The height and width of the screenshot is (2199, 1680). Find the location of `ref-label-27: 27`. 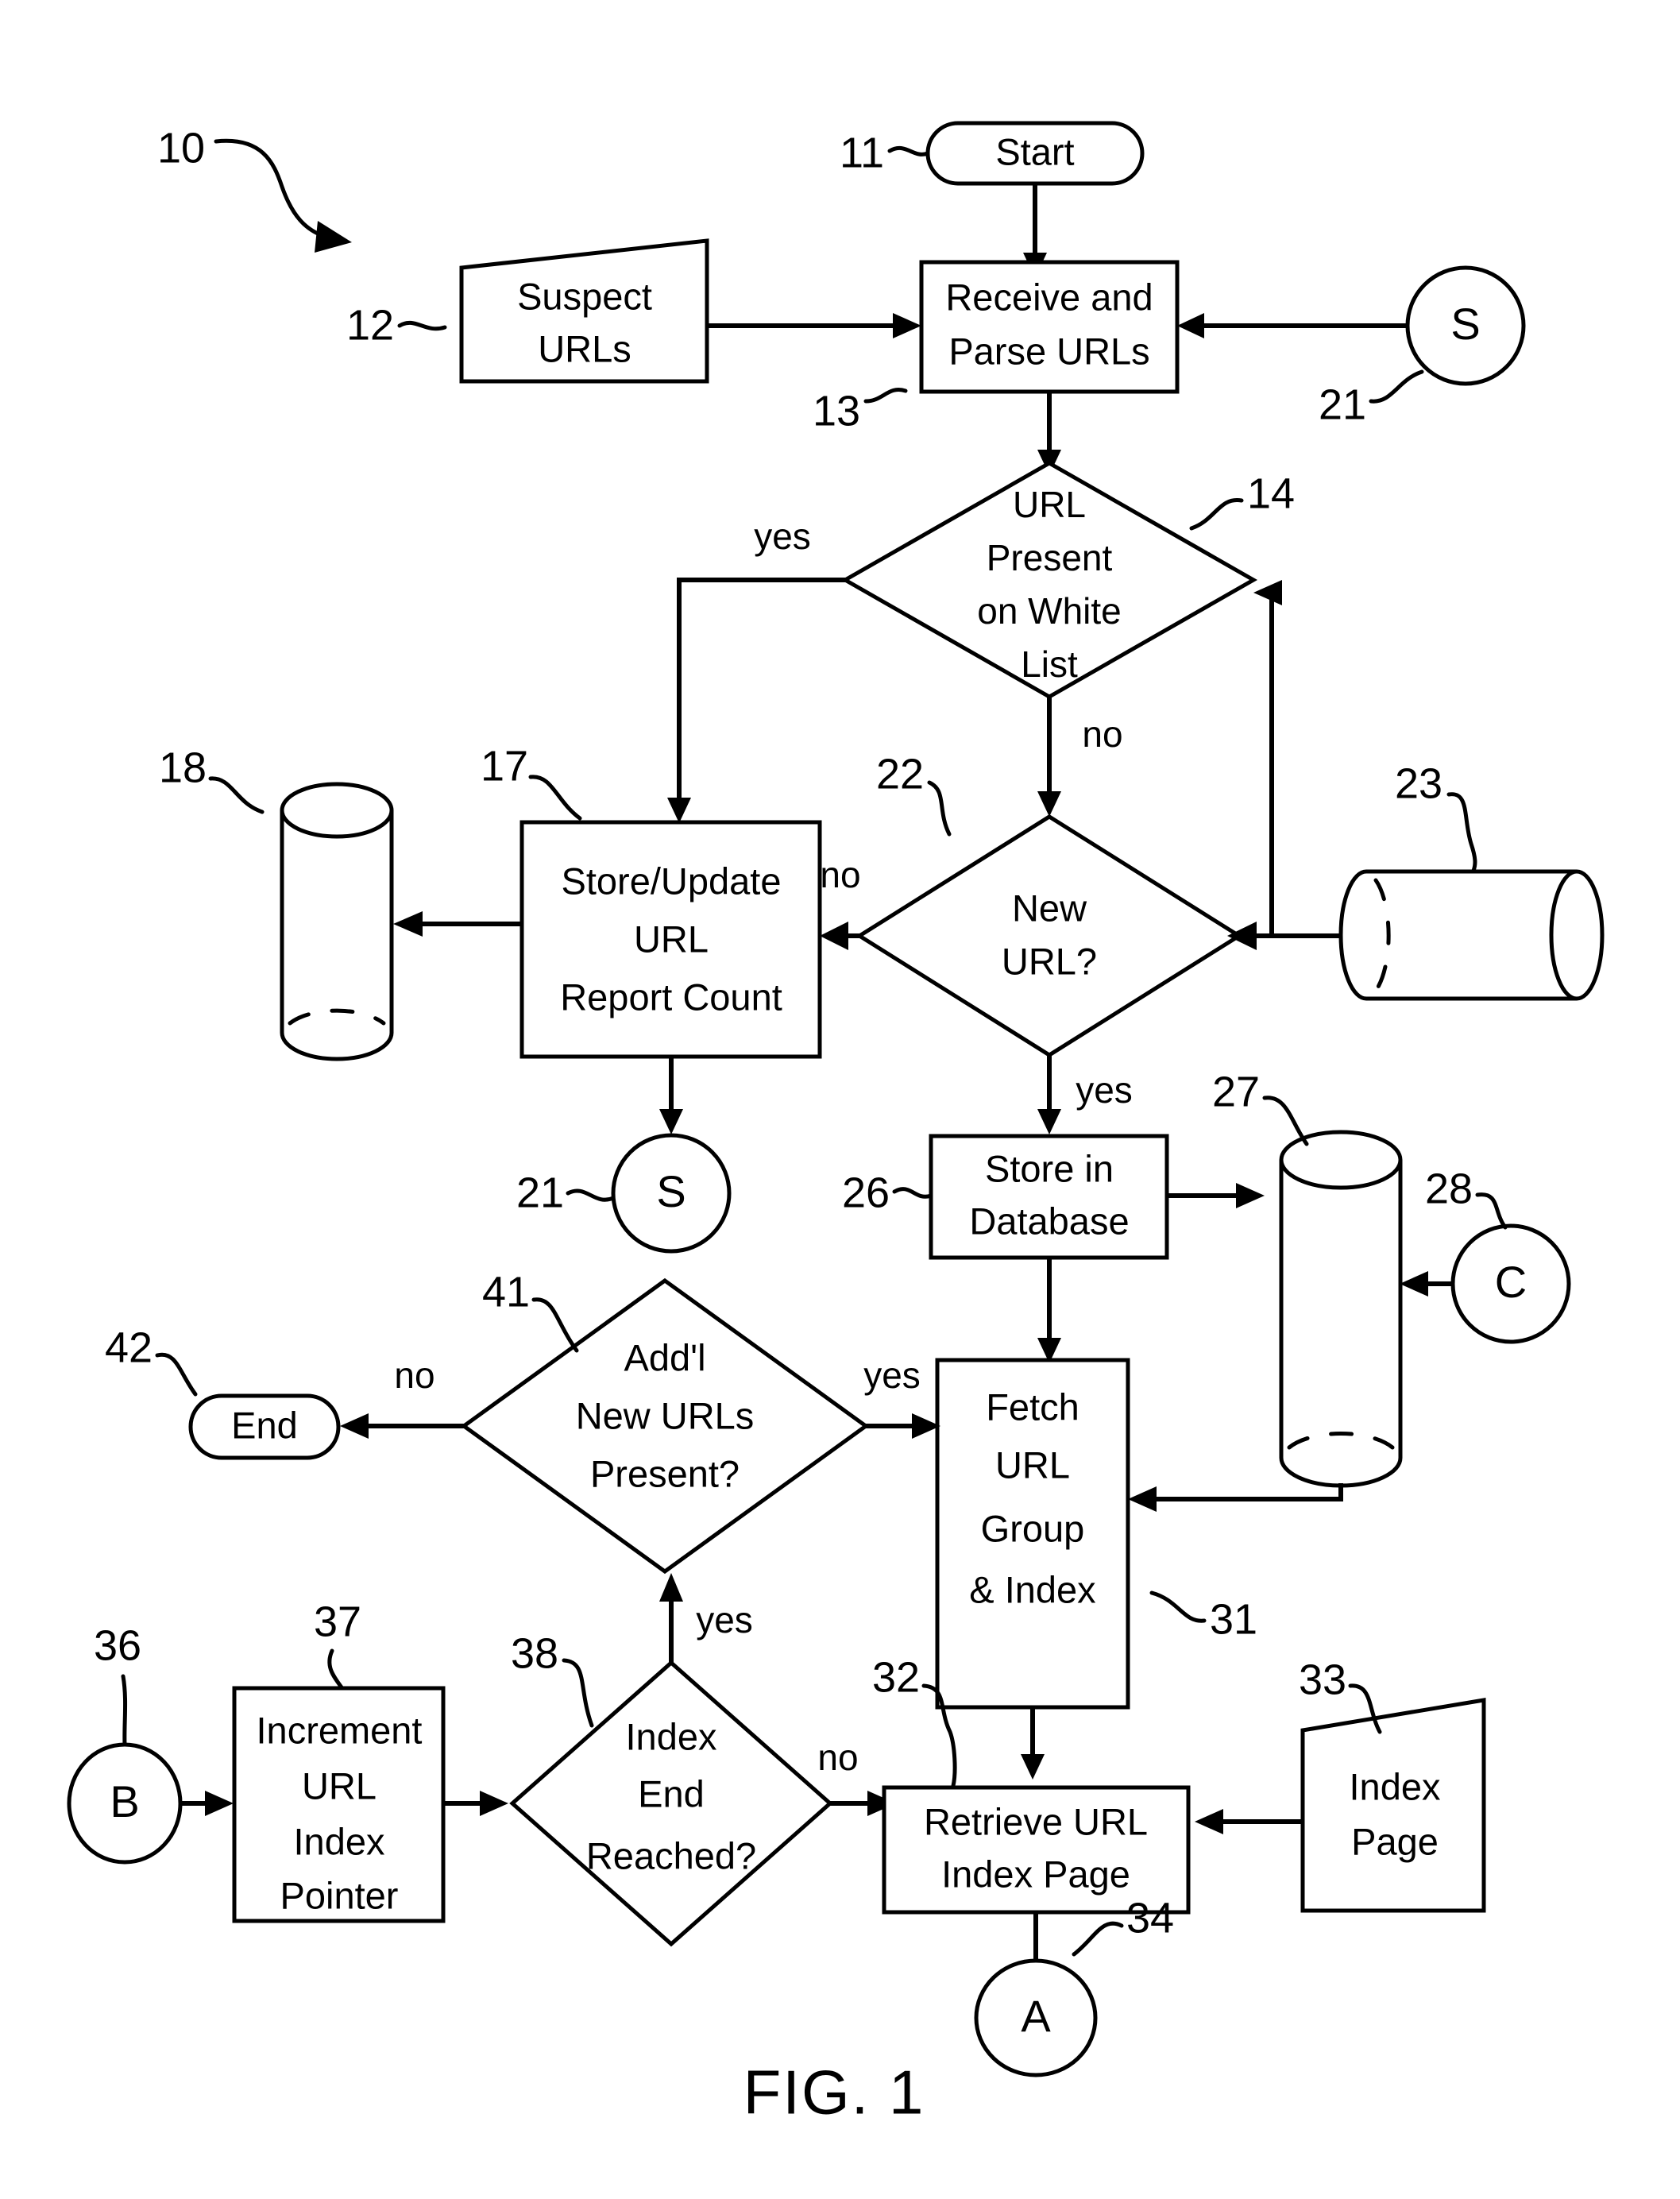

ref-label-27: 27 is located at coordinates (1236, 1091).